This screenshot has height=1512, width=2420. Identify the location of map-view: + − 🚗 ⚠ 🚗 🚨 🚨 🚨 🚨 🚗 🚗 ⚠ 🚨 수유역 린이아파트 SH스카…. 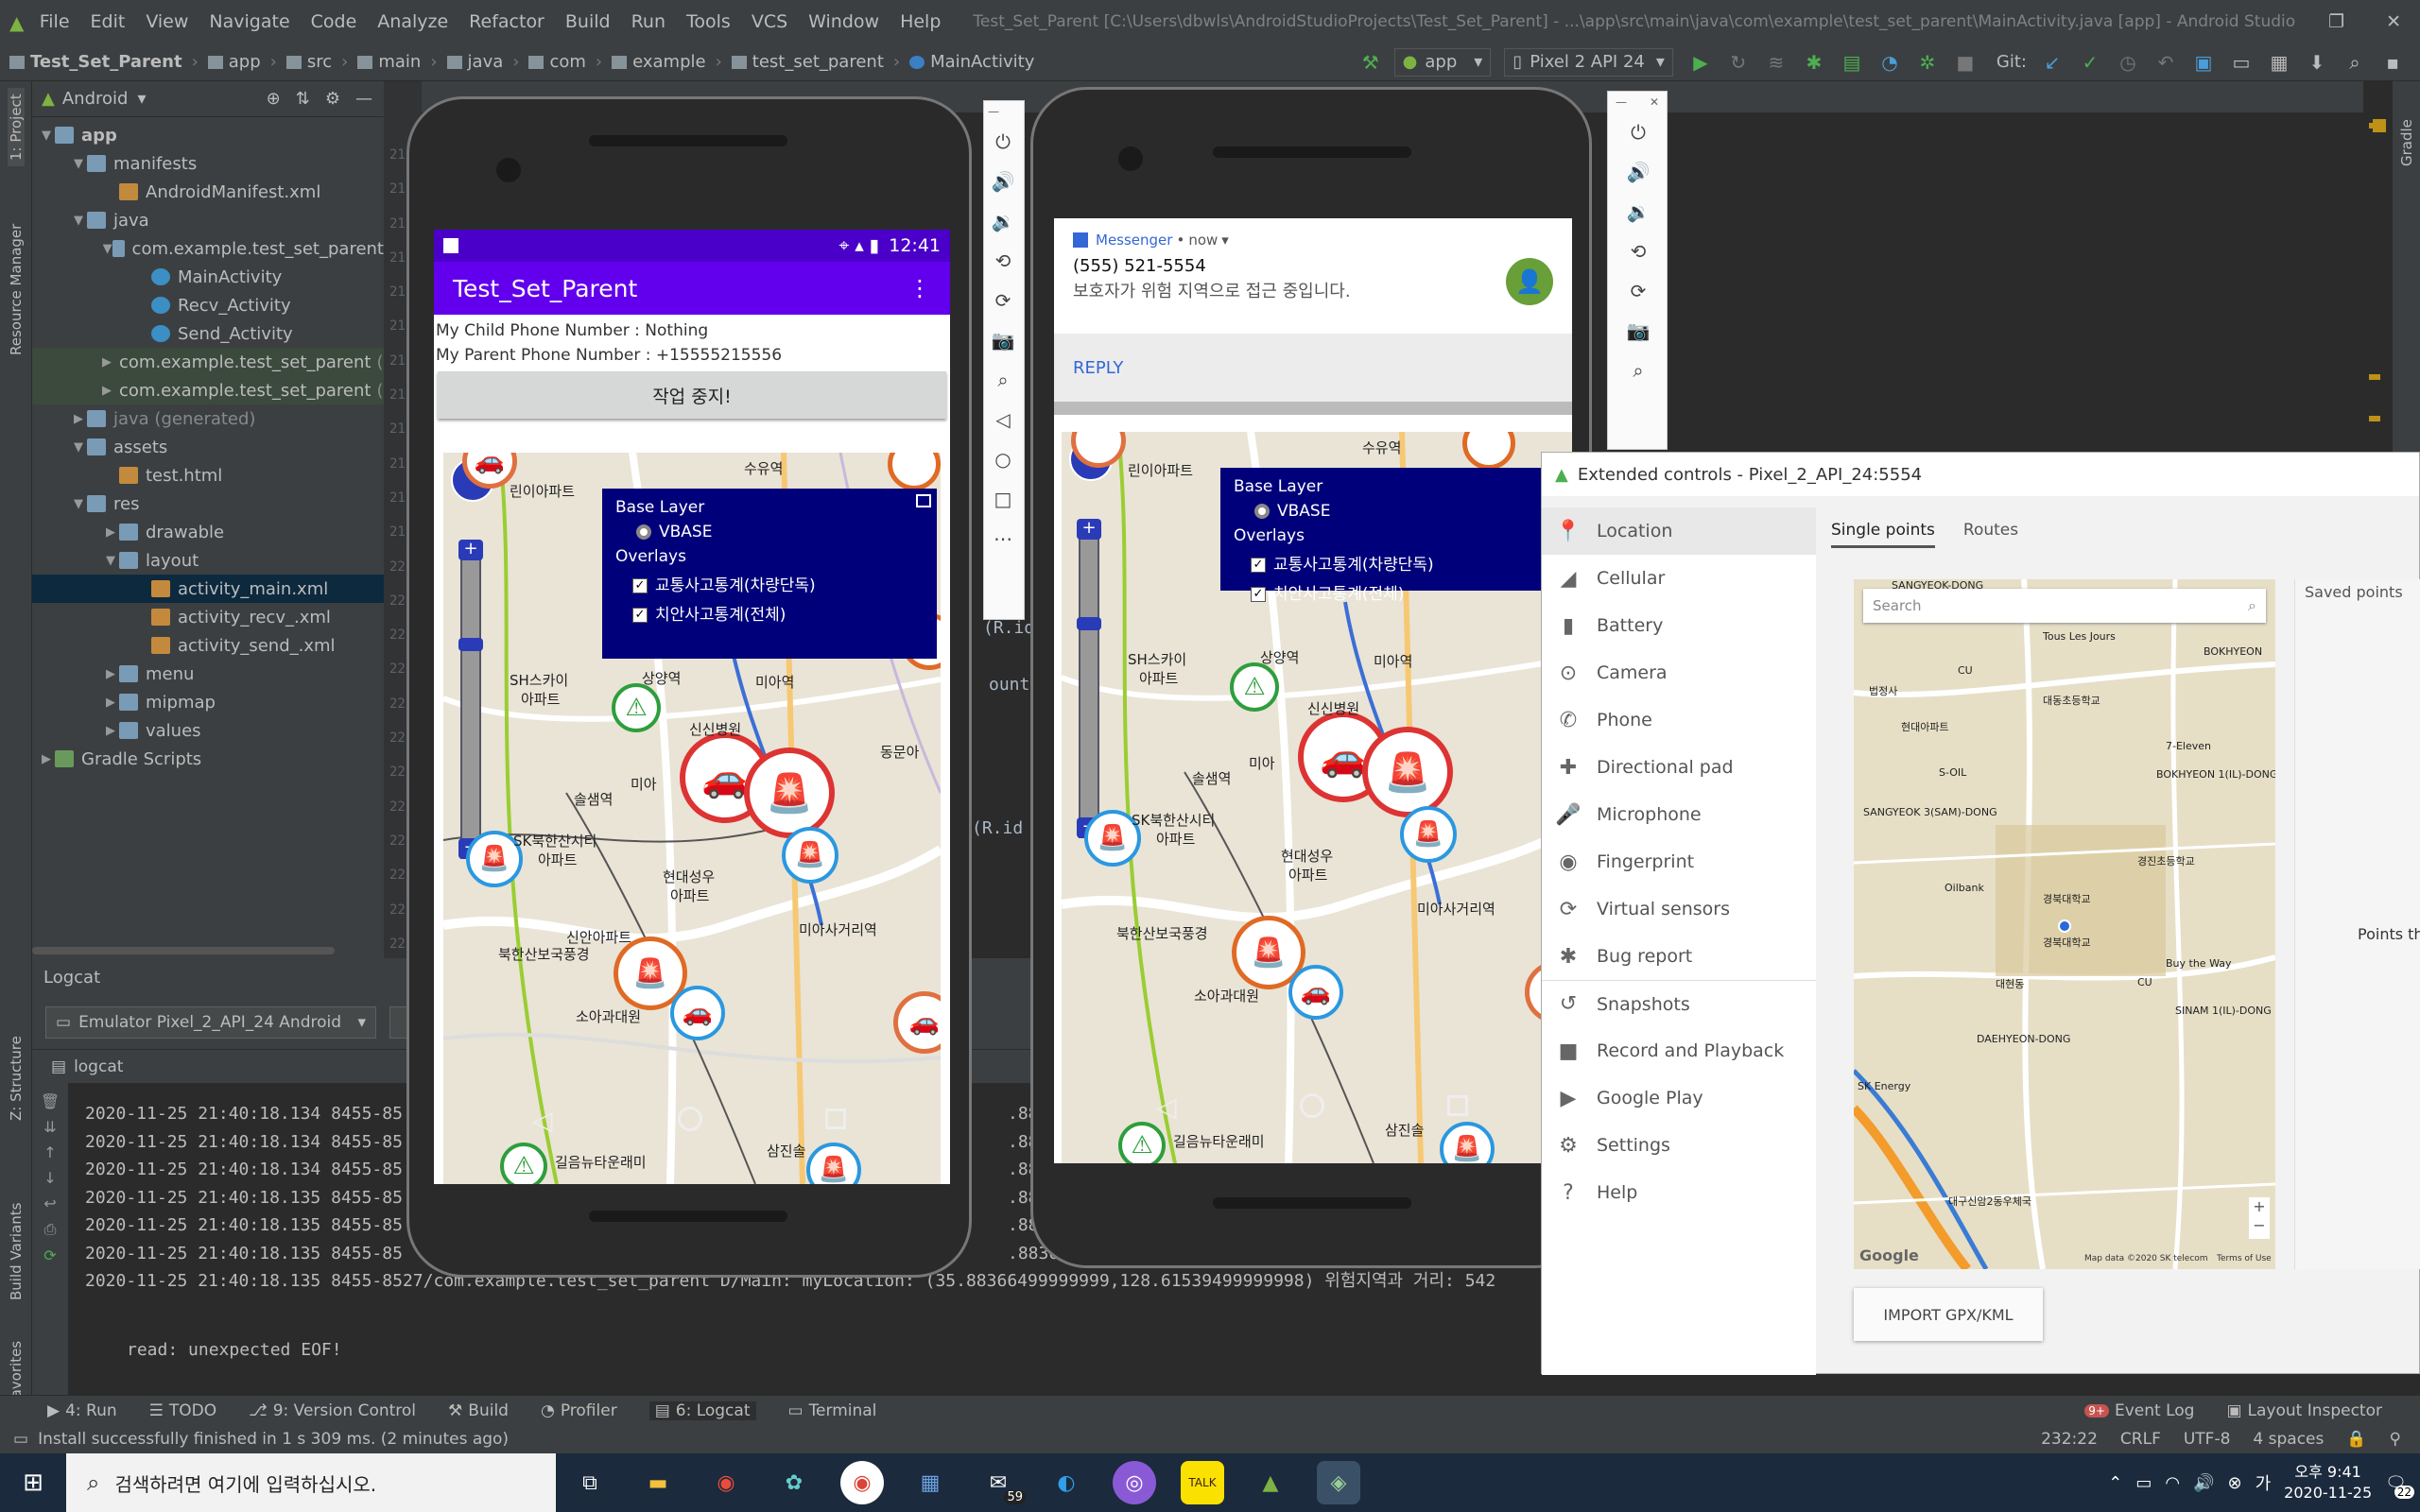
(692, 818).